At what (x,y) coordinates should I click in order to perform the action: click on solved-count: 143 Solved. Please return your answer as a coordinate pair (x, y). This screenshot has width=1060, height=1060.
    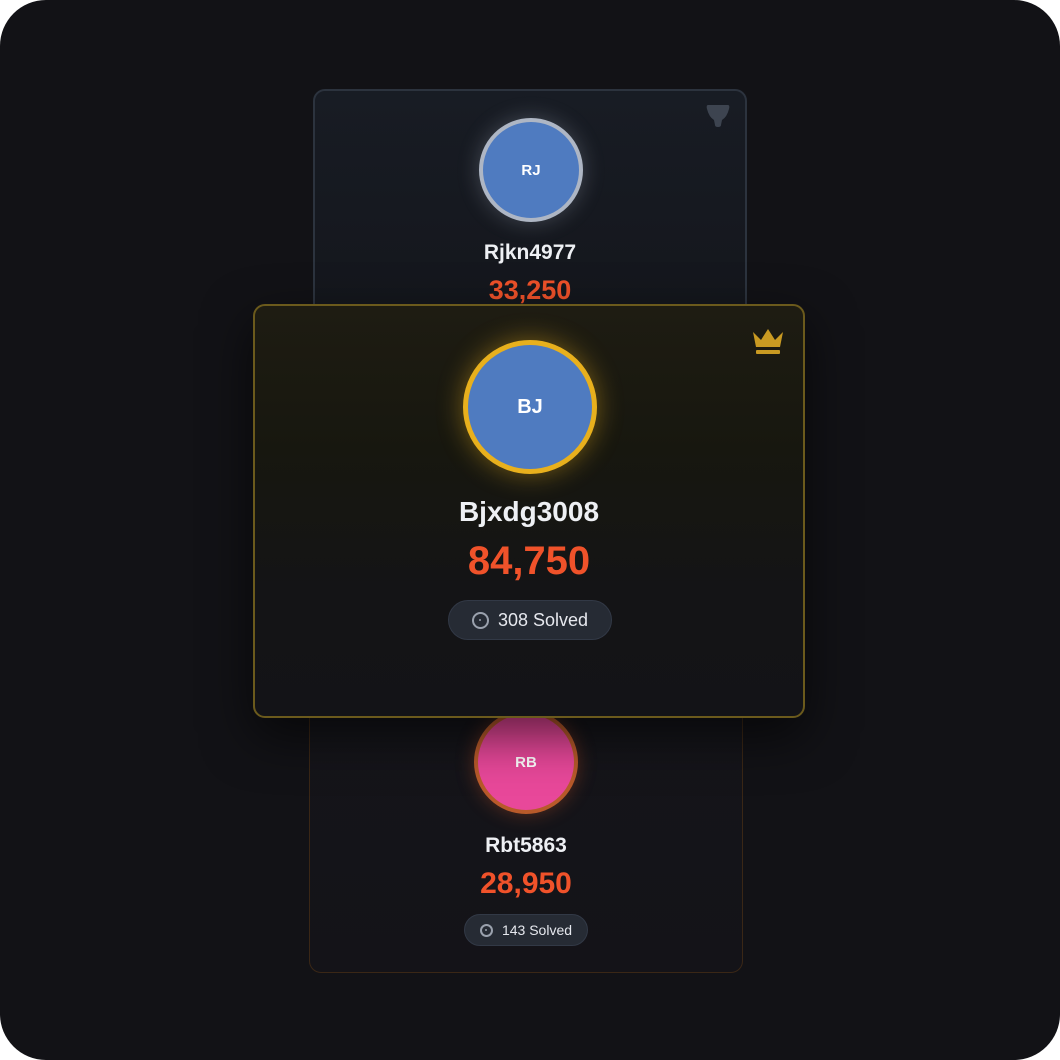
    Looking at the image, I should click on (537, 930).